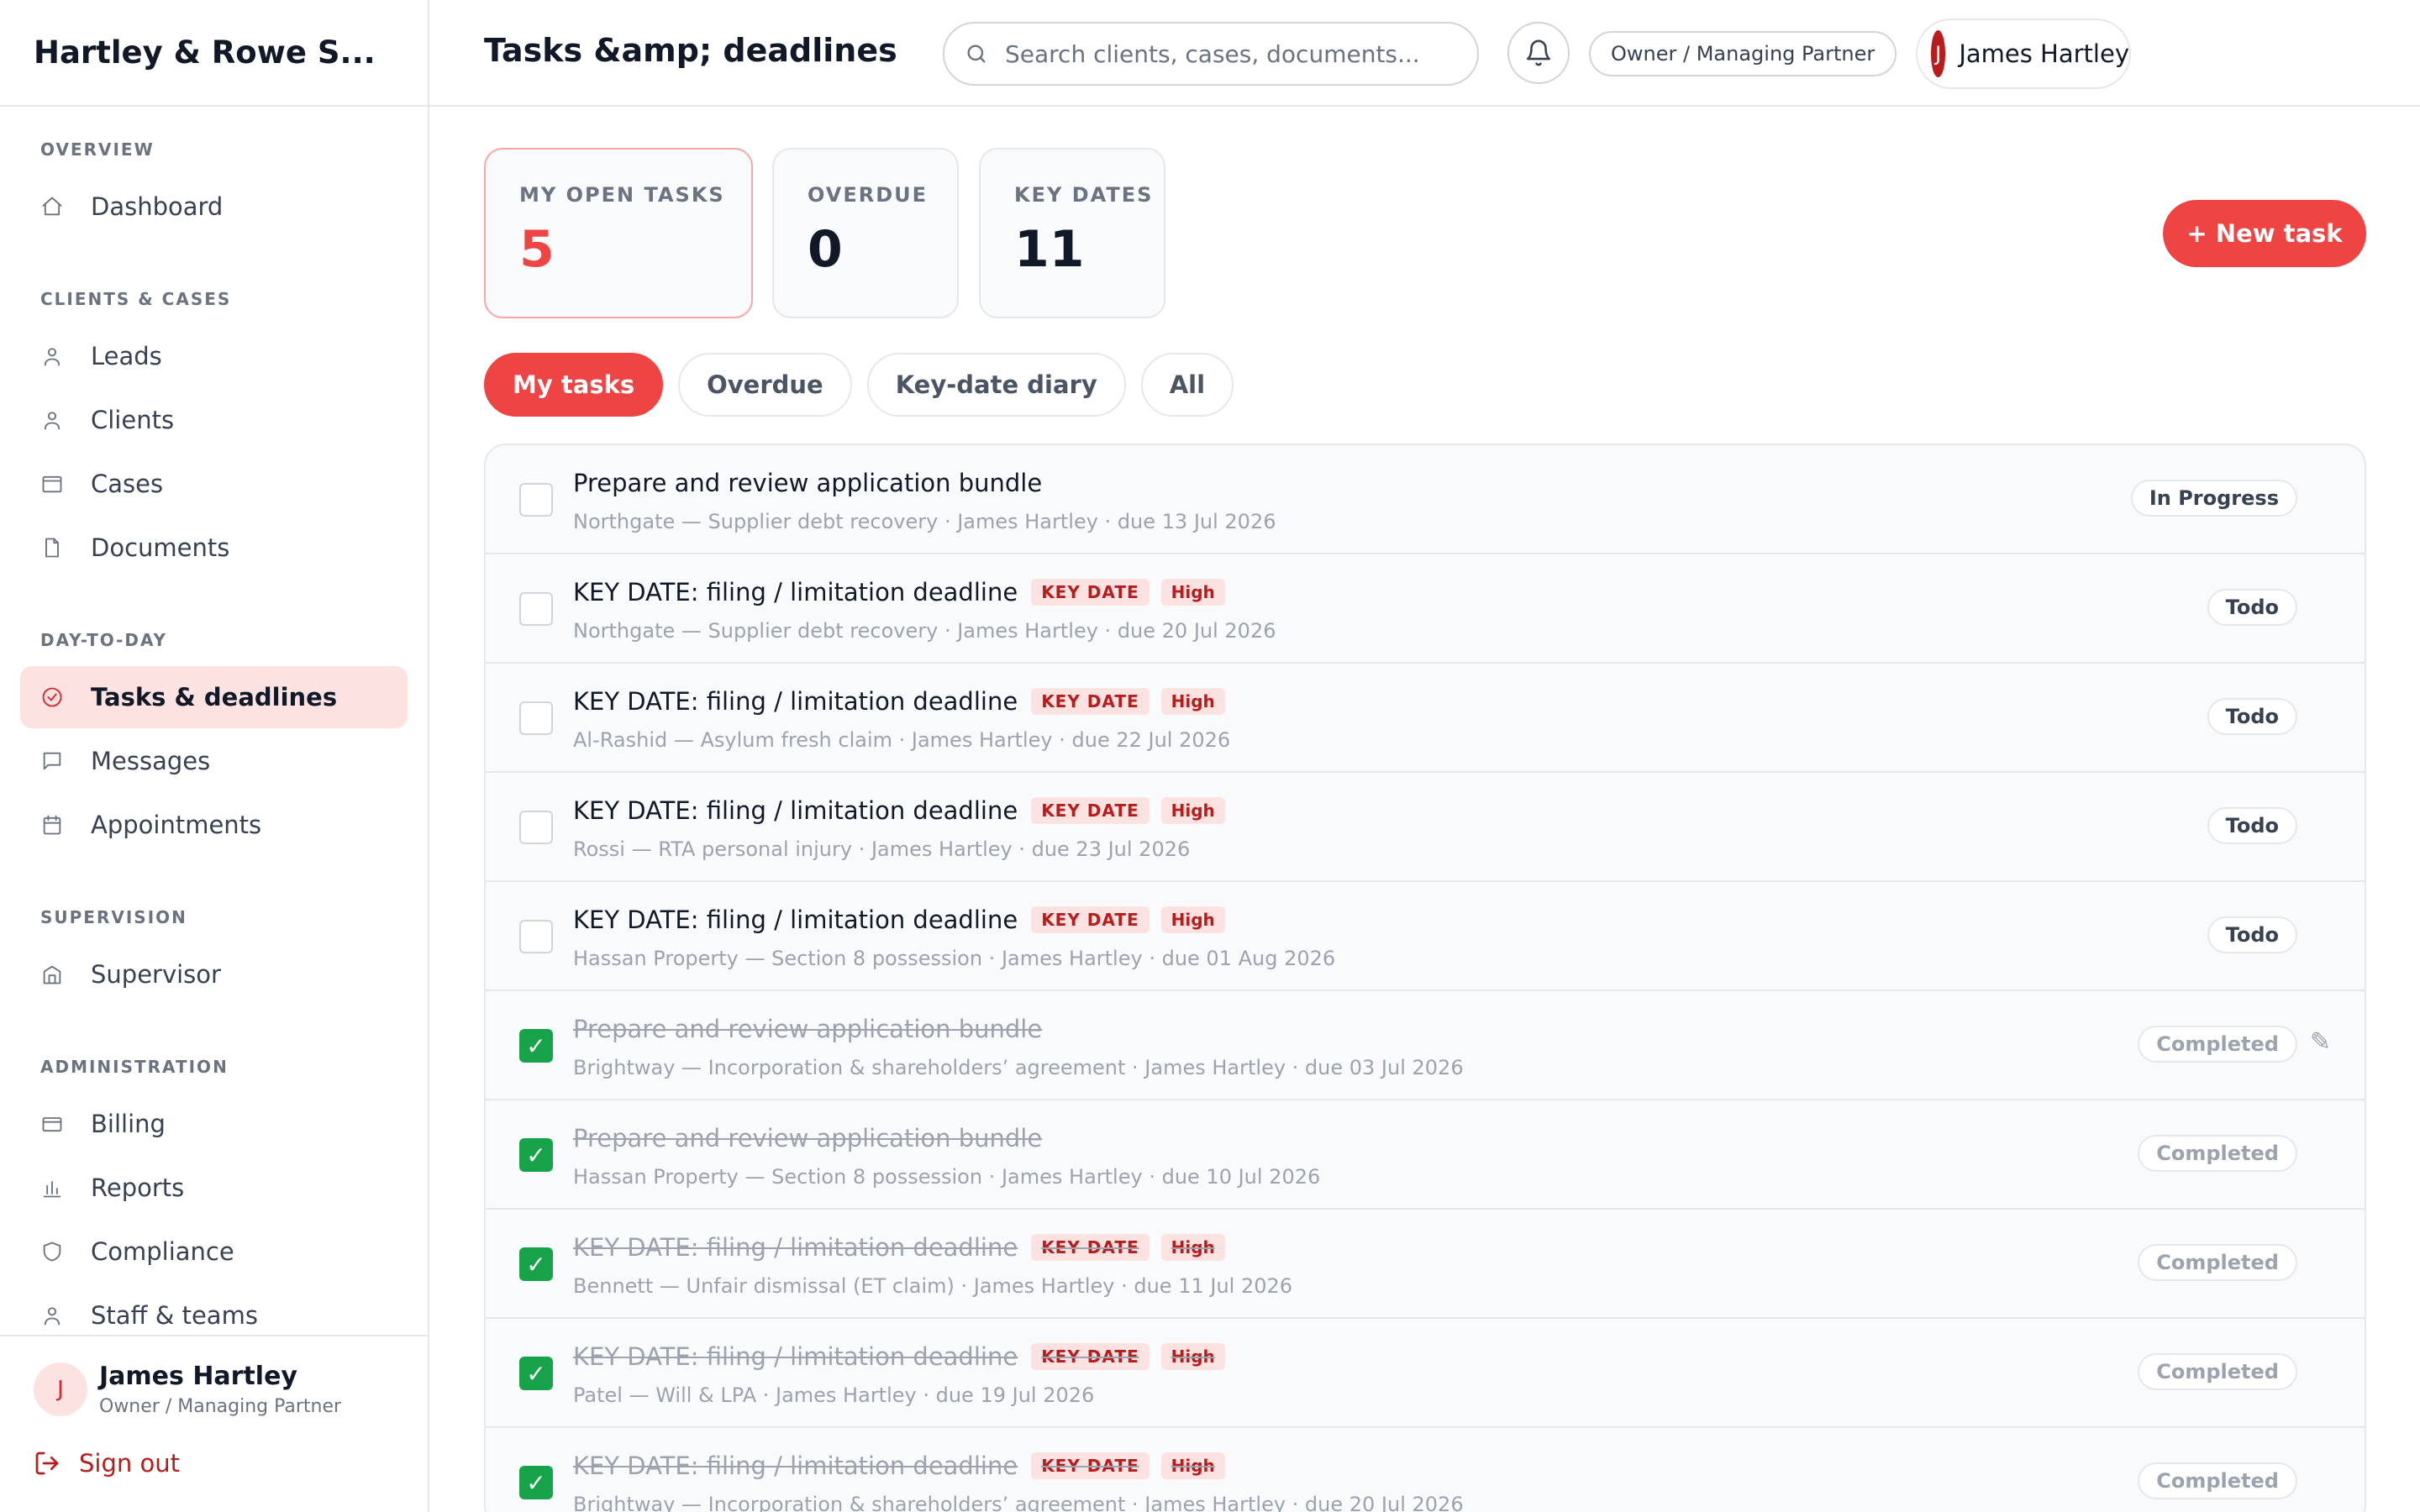  I want to click on sidebar-item-compliance: Compliance, so click(214, 1252).